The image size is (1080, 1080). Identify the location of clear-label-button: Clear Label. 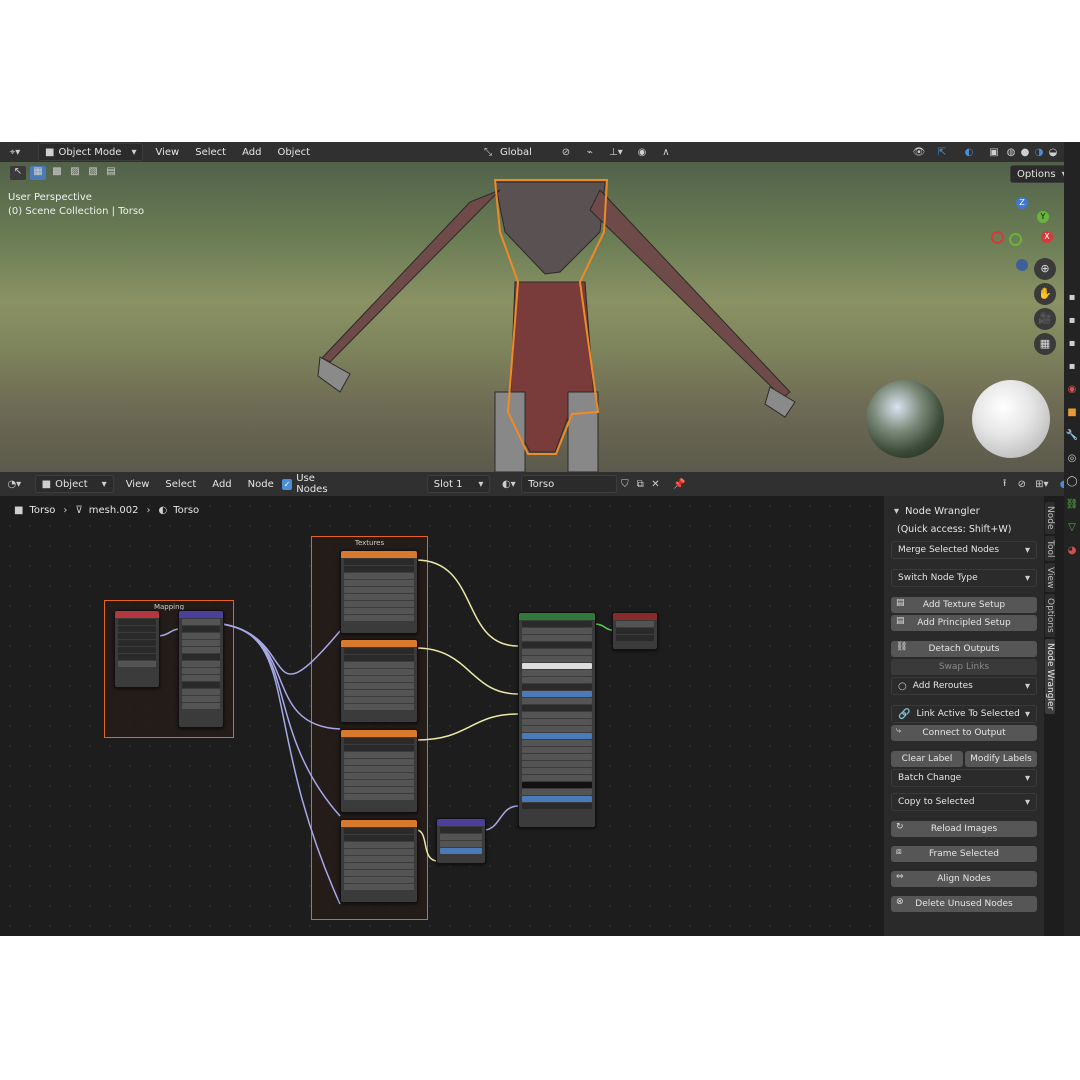
(927, 759).